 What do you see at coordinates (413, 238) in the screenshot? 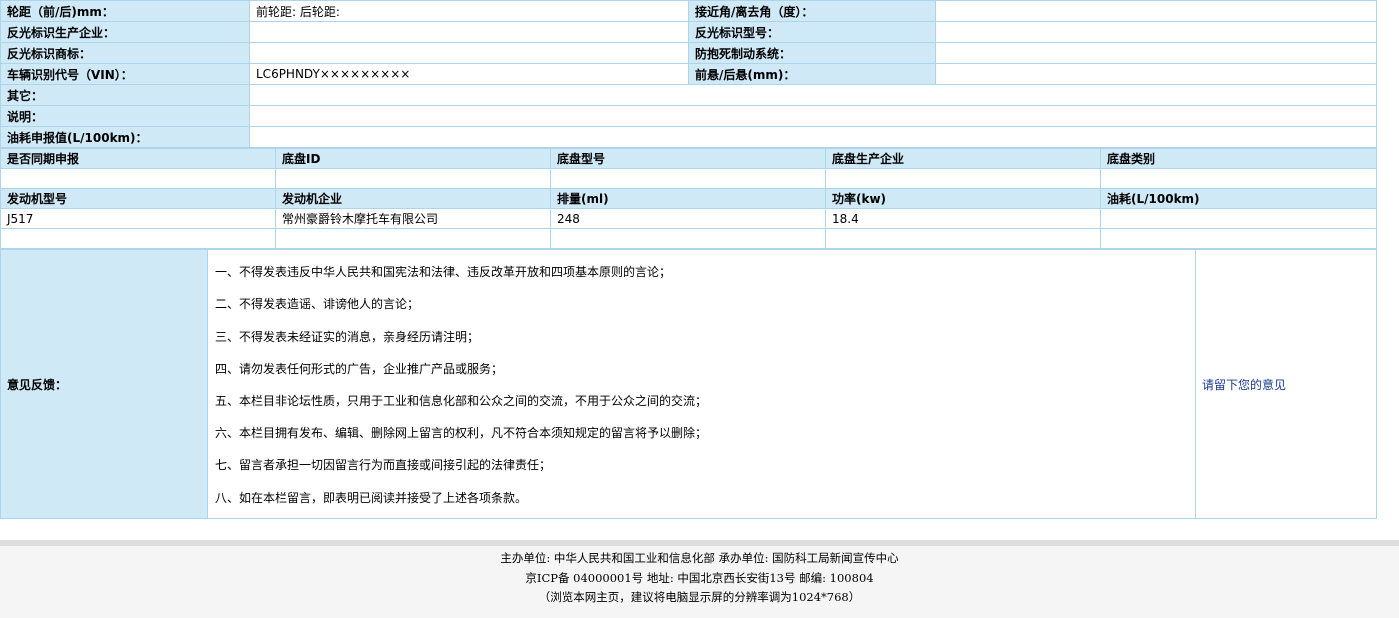
I see `engine-maker-cell` at bounding box center [413, 238].